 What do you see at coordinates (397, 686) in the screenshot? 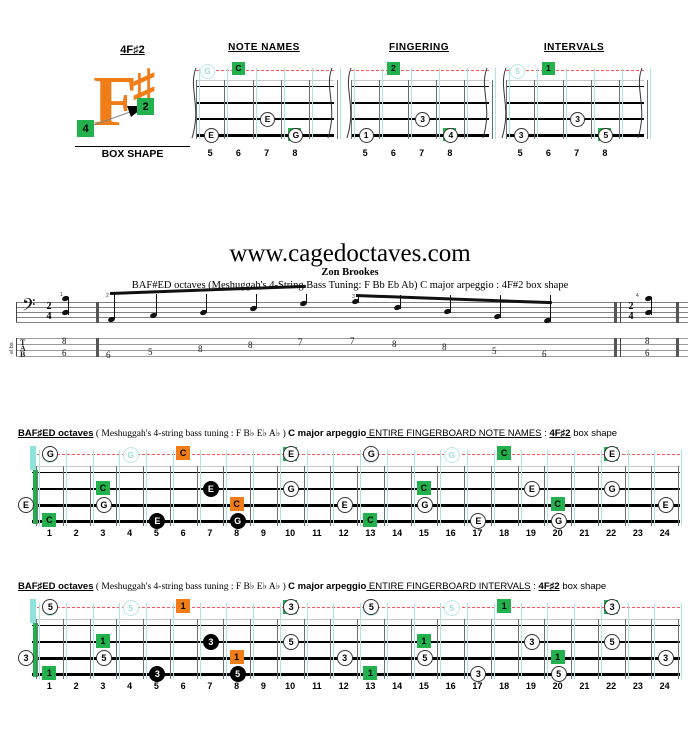
I see `fret-number: 14` at bounding box center [397, 686].